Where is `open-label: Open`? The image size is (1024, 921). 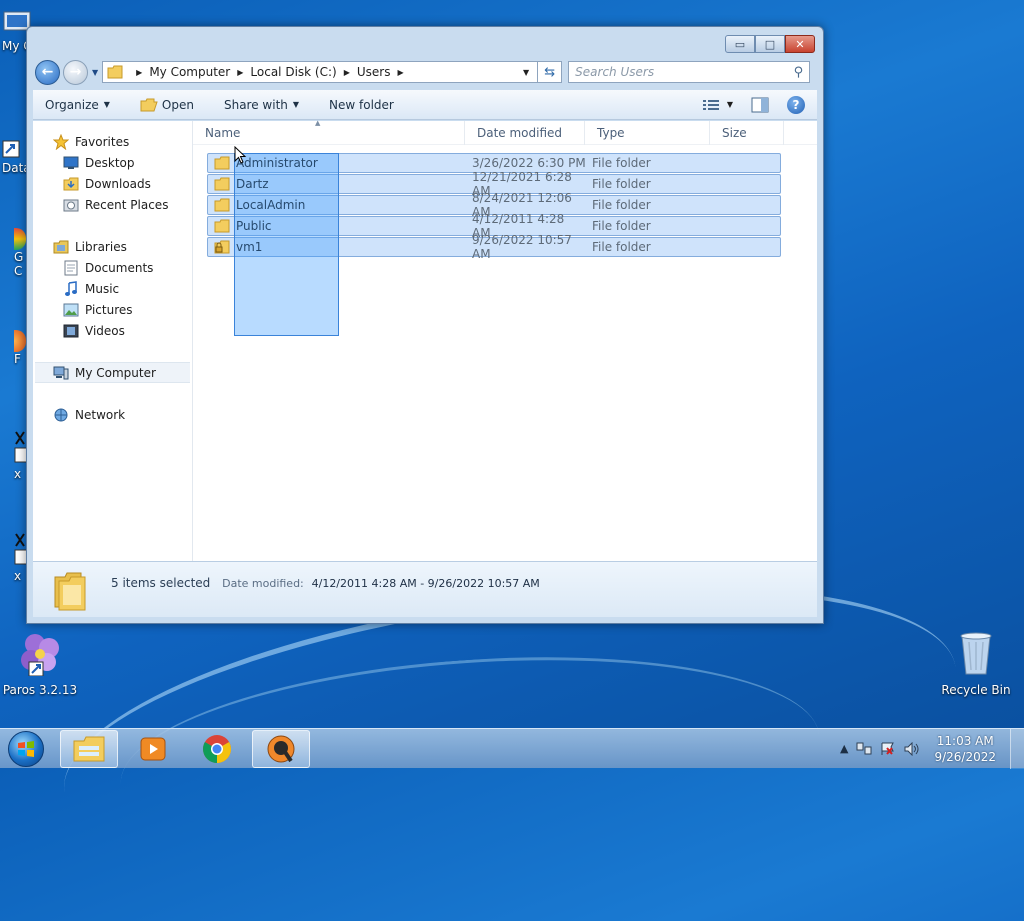
open-label: Open is located at coordinates (177, 104).